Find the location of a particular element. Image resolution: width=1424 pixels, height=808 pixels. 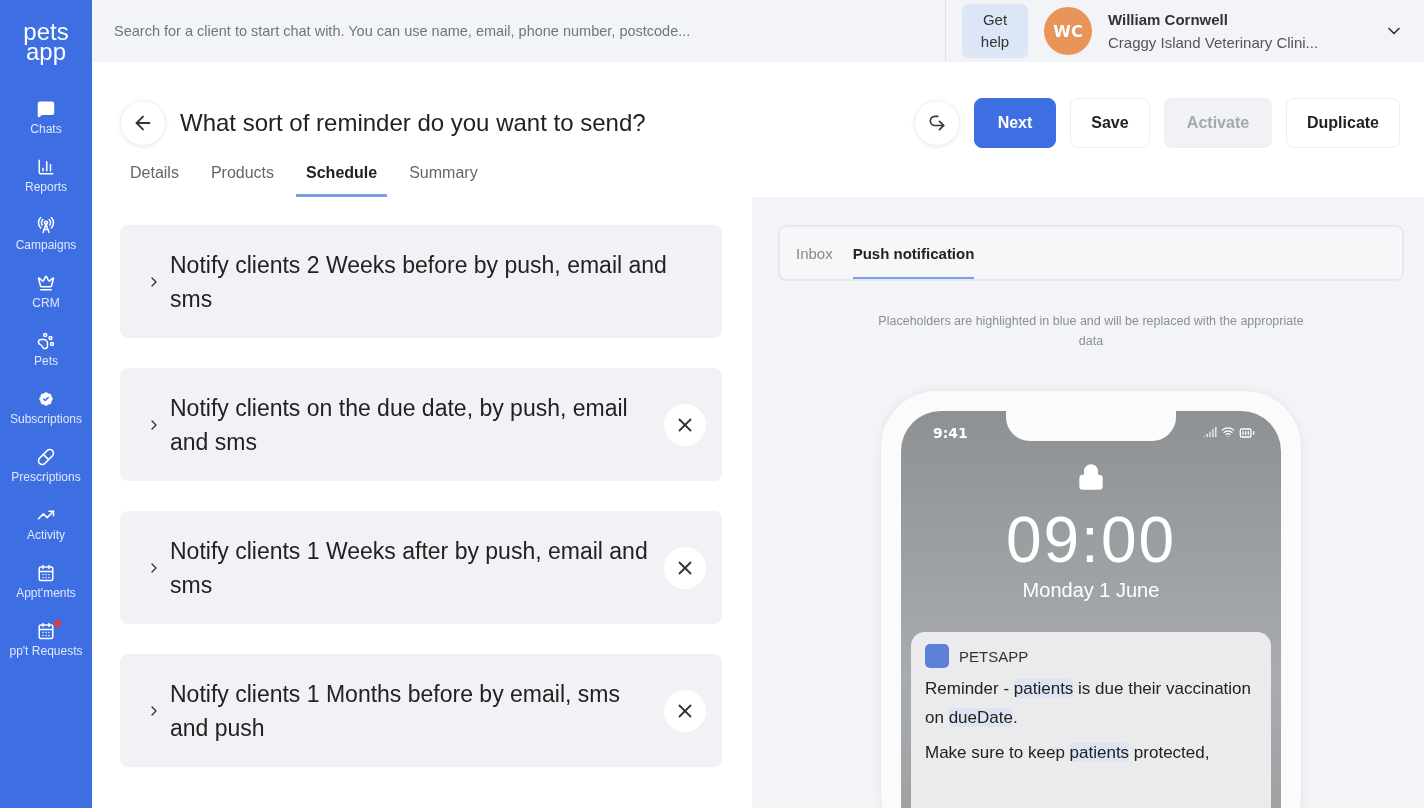

status-time: 9:41 is located at coordinates (950, 433).